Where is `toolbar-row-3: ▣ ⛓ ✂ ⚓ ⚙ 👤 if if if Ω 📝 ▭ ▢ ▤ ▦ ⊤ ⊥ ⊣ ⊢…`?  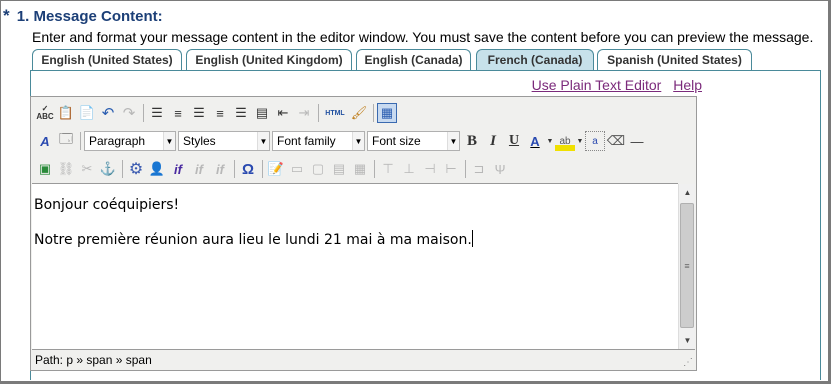 toolbar-row-3: ▣ ⛓ ✂ ⚓ ⚙ 👤 if if if Ω 📝 ▭ ▢ ▤ ▦ ⊤ ⊥ ⊣ ⊢… is located at coordinates (273, 169).